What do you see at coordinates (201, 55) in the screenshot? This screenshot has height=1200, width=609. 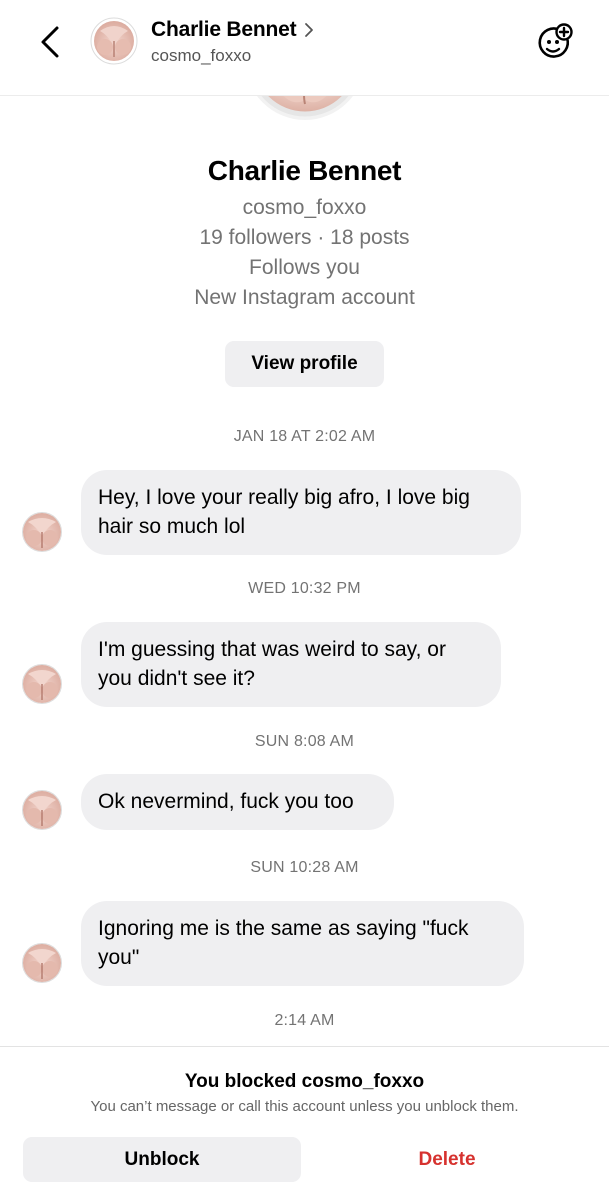 I see `contact-username: cosmo_foxxo` at bounding box center [201, 55].